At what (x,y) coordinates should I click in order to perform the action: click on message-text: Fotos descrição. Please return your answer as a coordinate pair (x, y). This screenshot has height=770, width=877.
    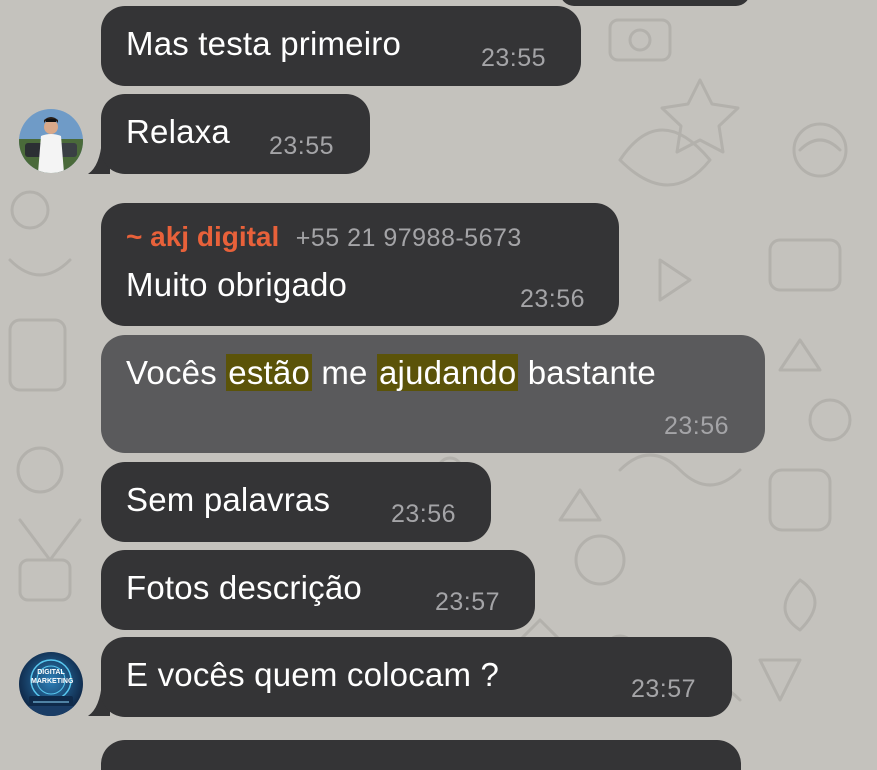
    Looking at the image, I should click on (244, 587).